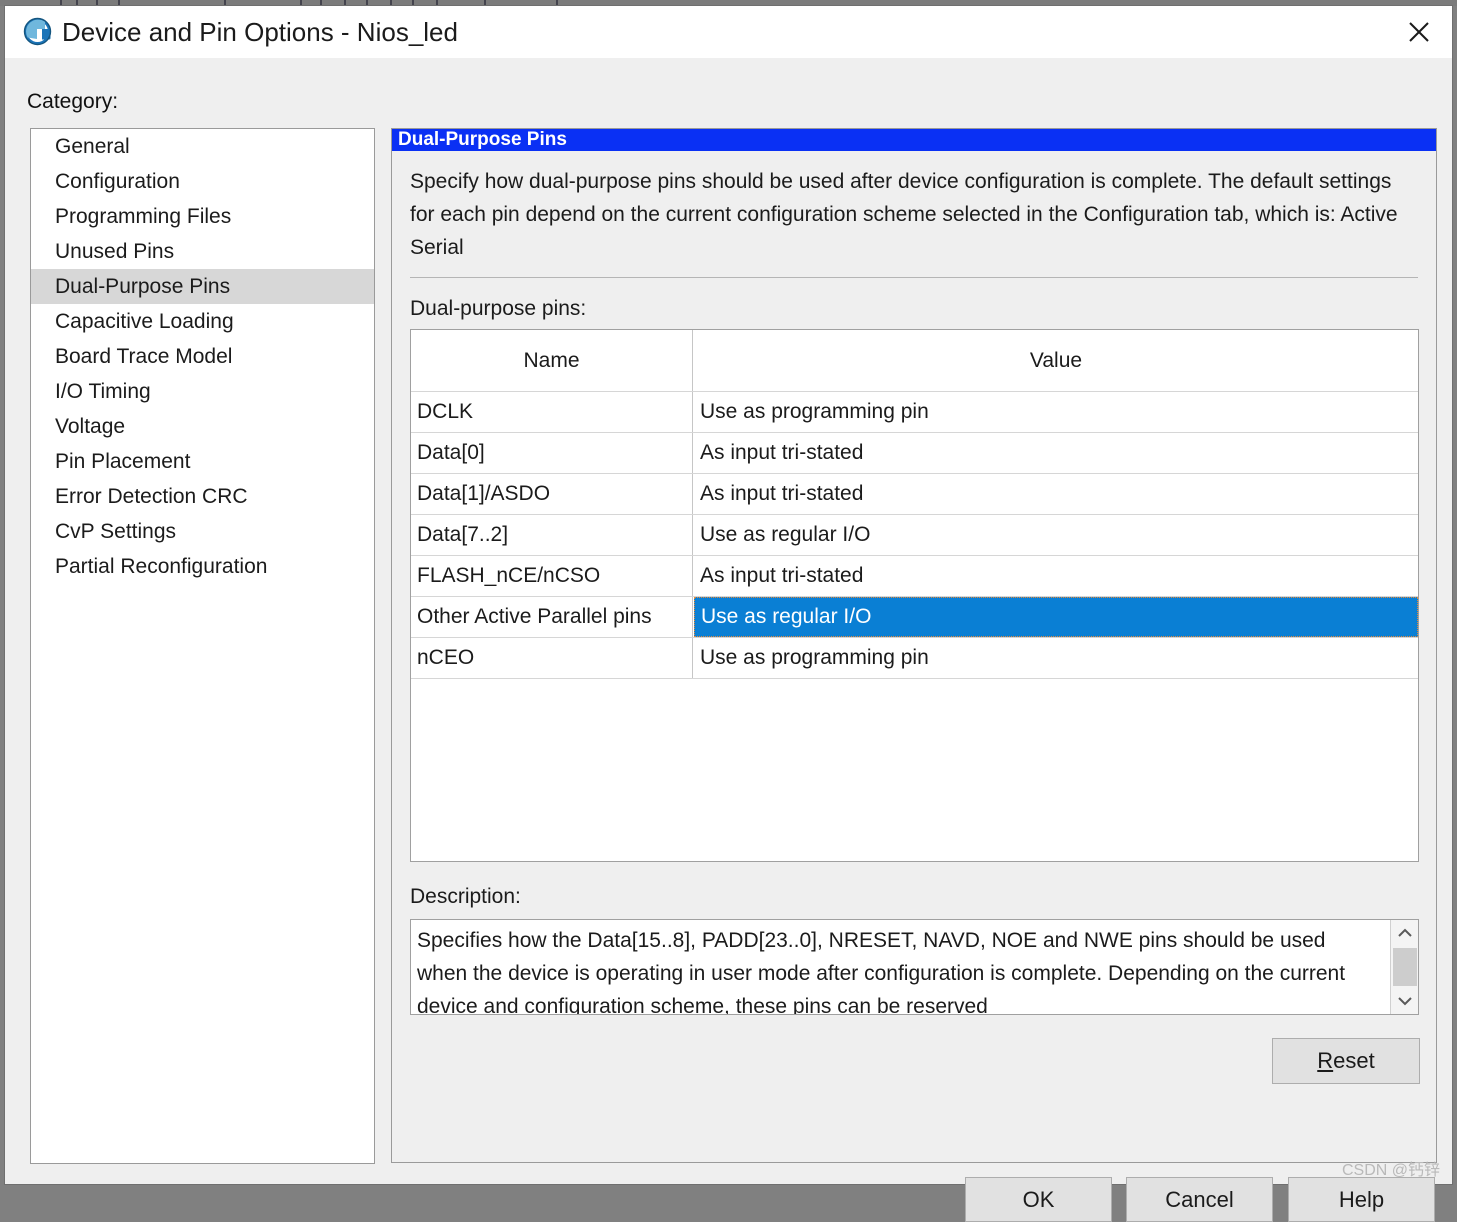  I want to click on category-item-error-detection-crc: Error Detection CRC, so click(202, 496).